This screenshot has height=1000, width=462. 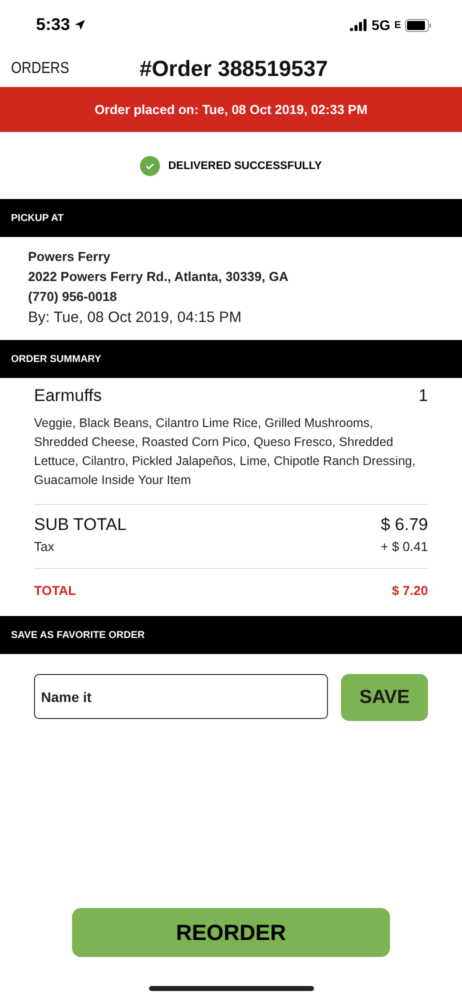 I want to click on store-address: 2022 Powers Ferry Rd., Atlanta, 30339, GA, so click(x=159, y=276).